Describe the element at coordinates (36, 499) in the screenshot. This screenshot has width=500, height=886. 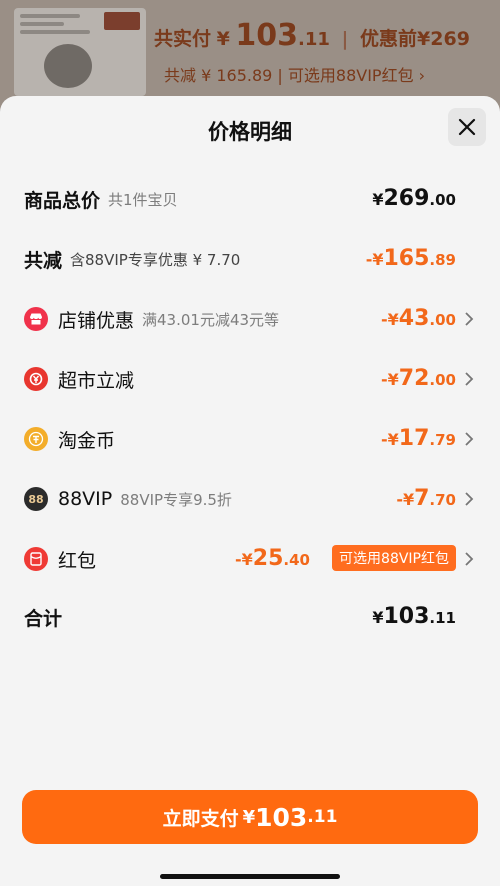
I see `vip88-icon: 88` at that location.